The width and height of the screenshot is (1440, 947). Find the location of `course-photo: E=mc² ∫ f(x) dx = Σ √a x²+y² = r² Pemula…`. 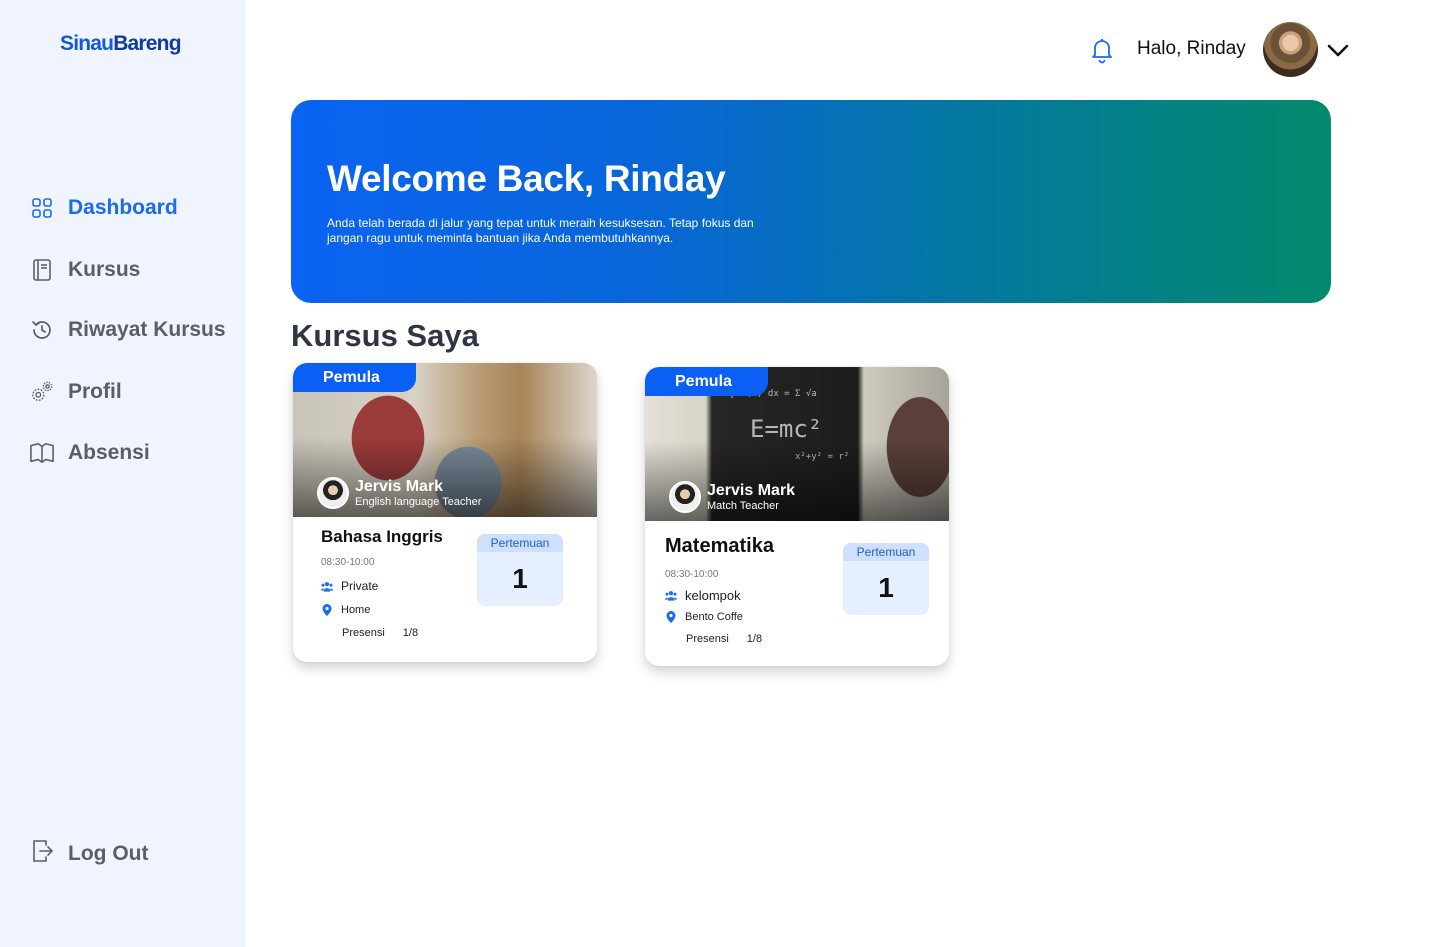

course-photo: E=mc² ∫ f(x) dx = Σ √a x²+y² = r² Pemula… is located at coordinates (797, 444).